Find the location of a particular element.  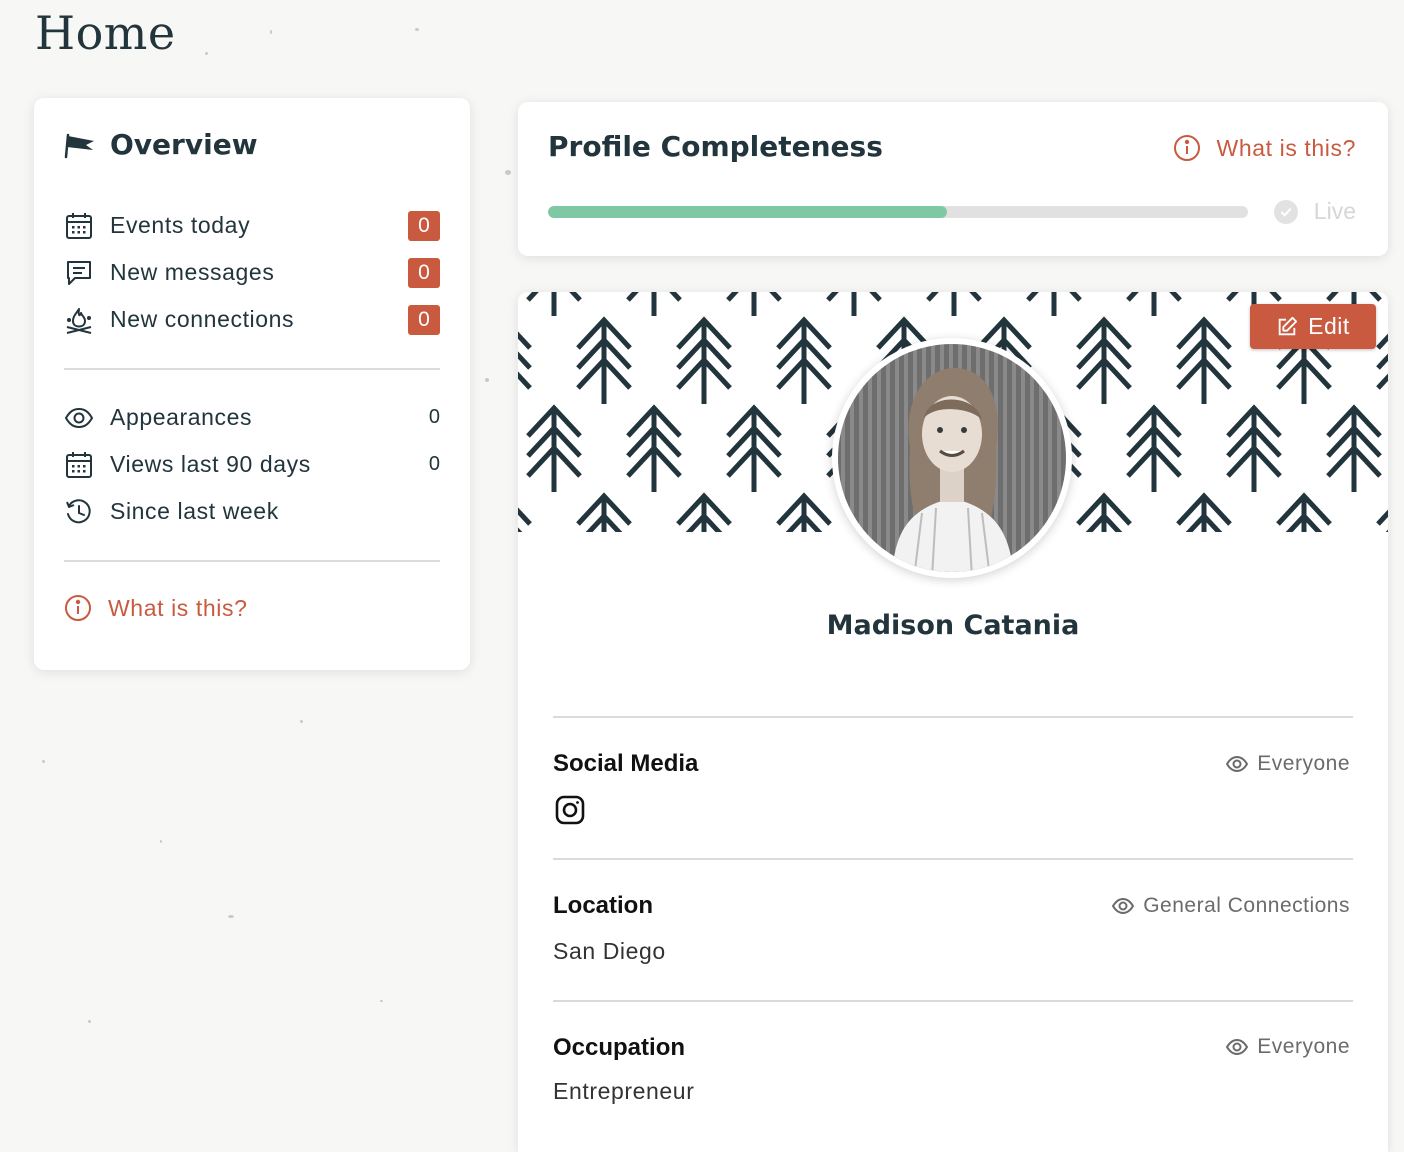

social-media-visibility-text: Everyone is located at coordinates (1303, 763).